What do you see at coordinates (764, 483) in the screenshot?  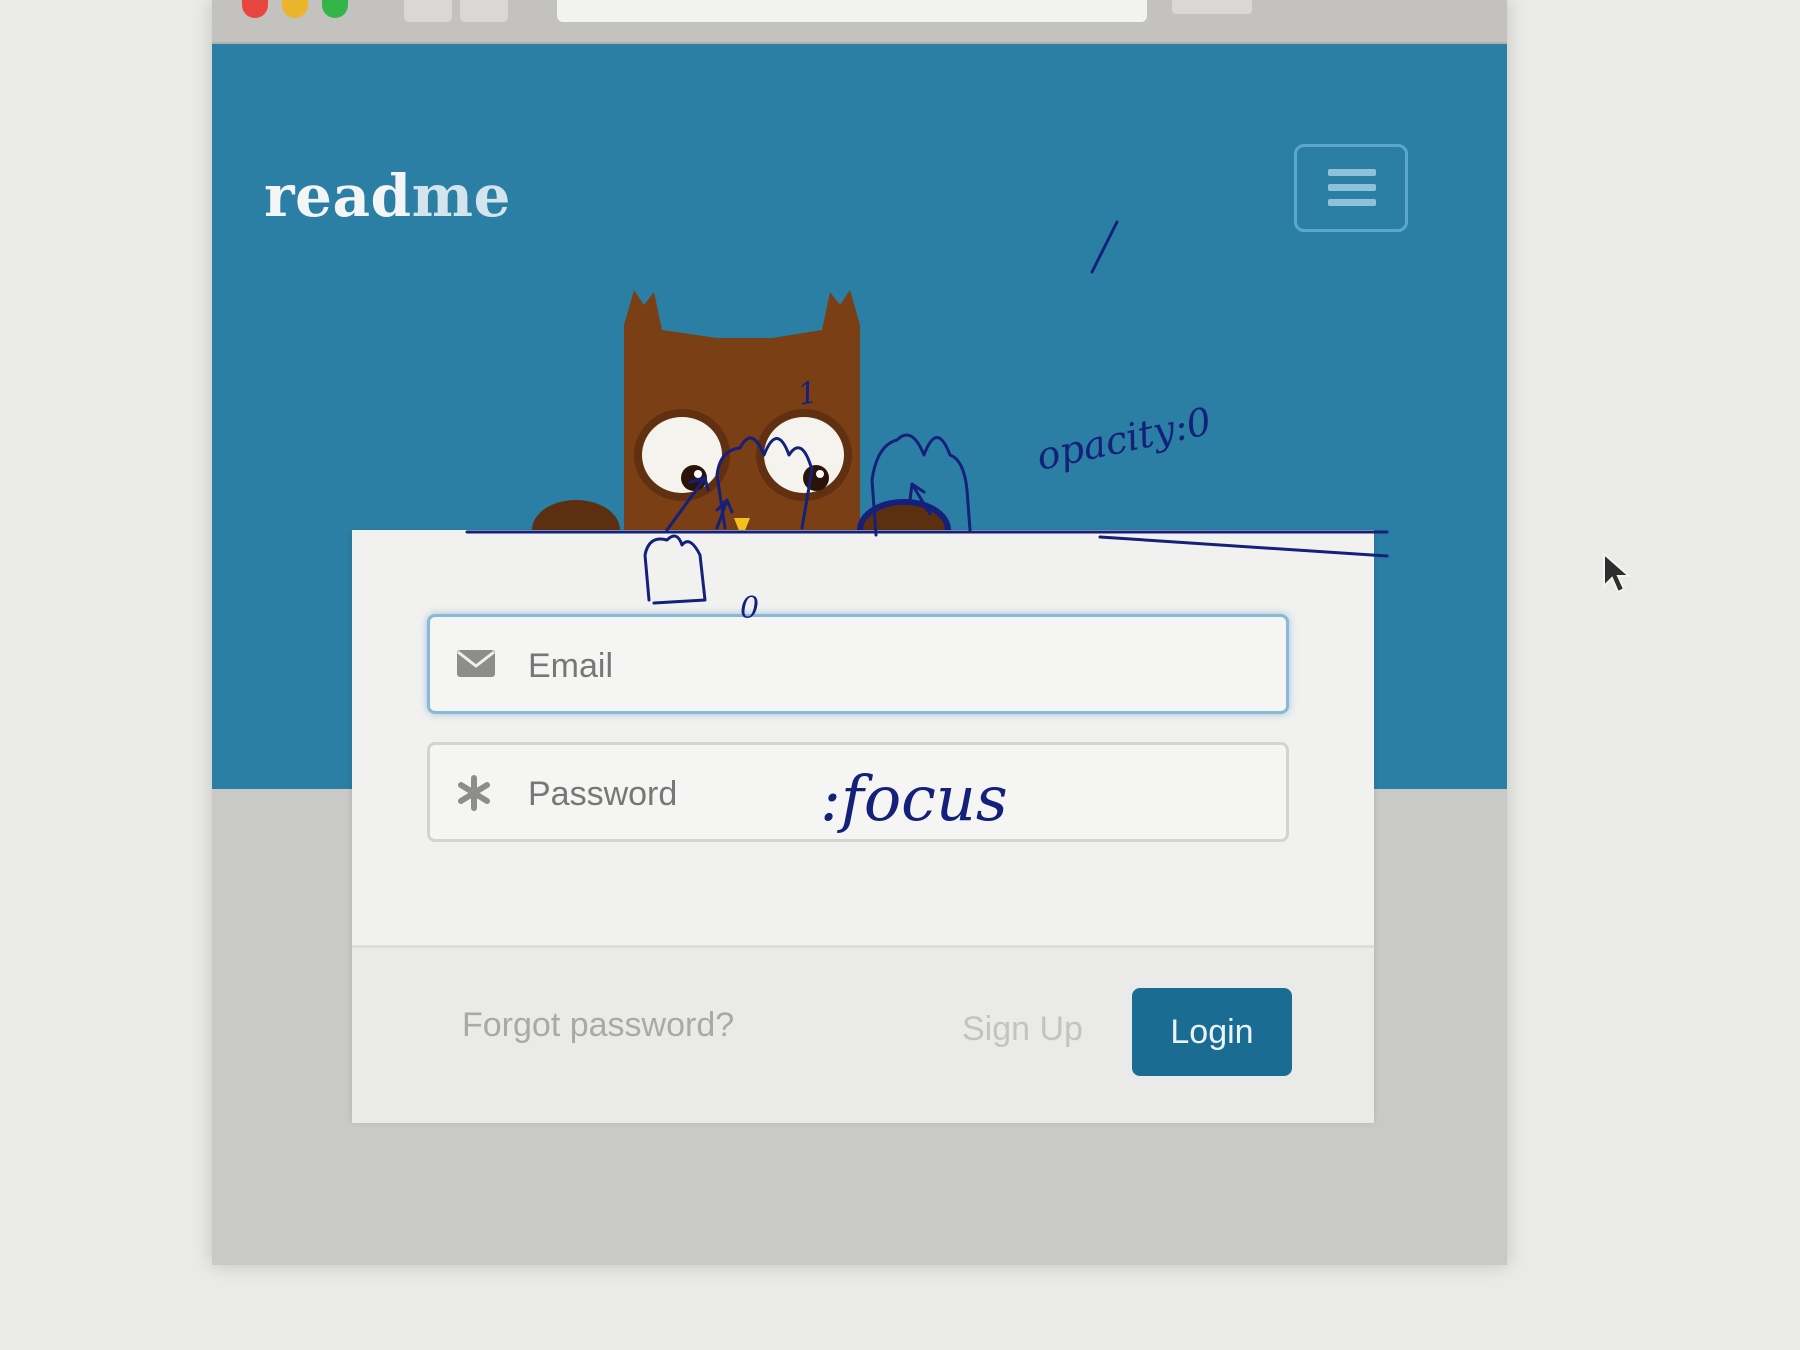 I see `hand-sketch-raised-left` at bounding box center [764, 483].